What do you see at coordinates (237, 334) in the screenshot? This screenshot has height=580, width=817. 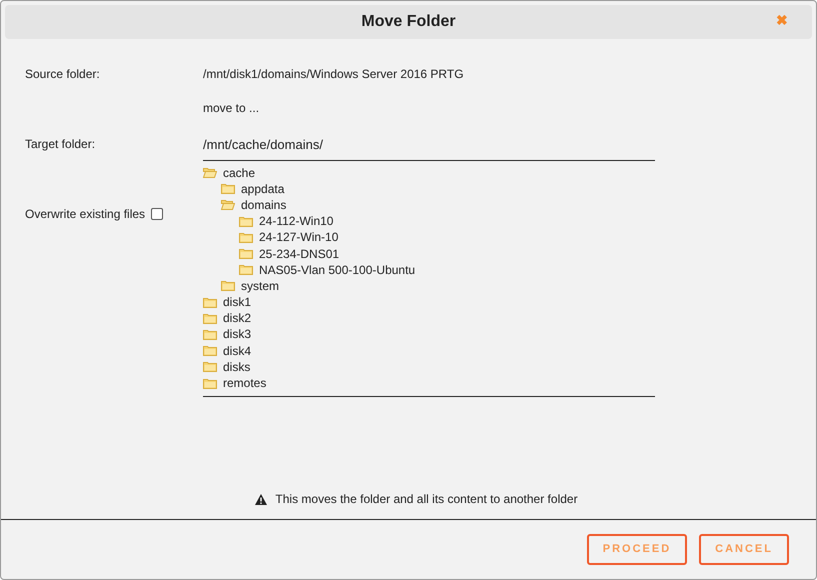 I see `folder-item: disk3` at bounding box center [237, 334].